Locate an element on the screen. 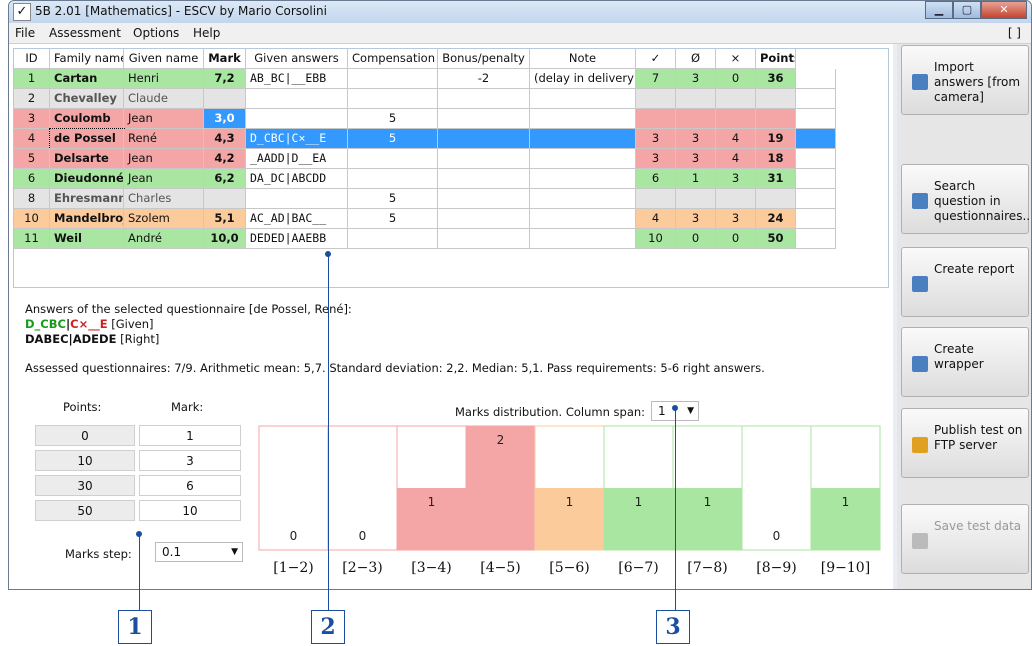 The height and width of the screenshot is (646, 1032). cell-family-name: Coulomb is located at coordinates (87, 119).